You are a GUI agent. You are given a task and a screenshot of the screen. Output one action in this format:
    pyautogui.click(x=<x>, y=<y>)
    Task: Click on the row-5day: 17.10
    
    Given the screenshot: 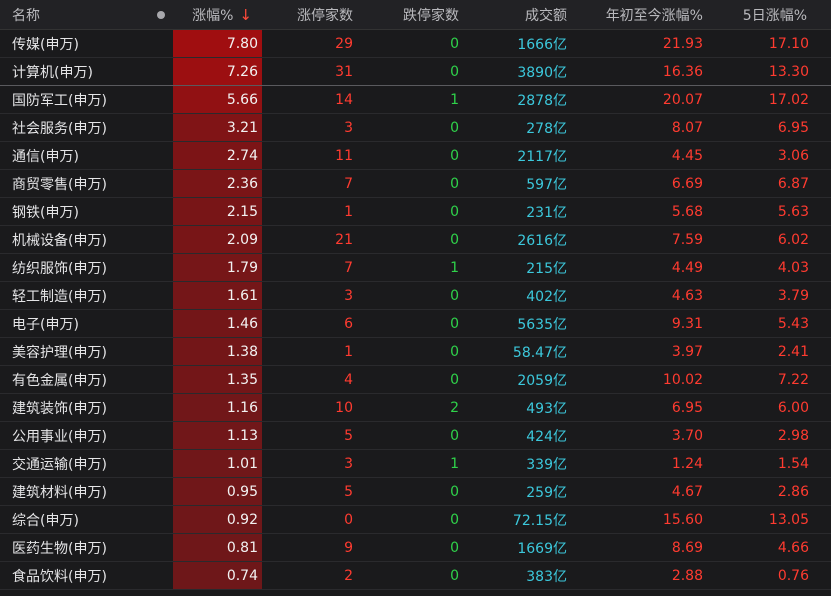 What is the action you would take?
    pyautogui.click(x=788, y=43)
    